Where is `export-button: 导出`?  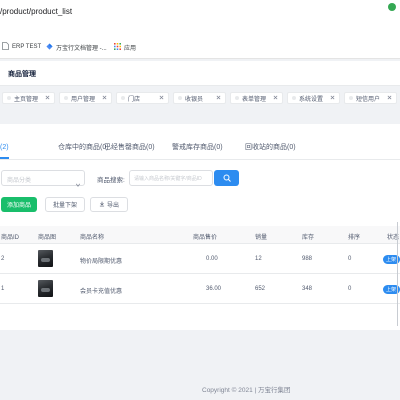 export-button: 导出 is located at coordinates (109, 204).